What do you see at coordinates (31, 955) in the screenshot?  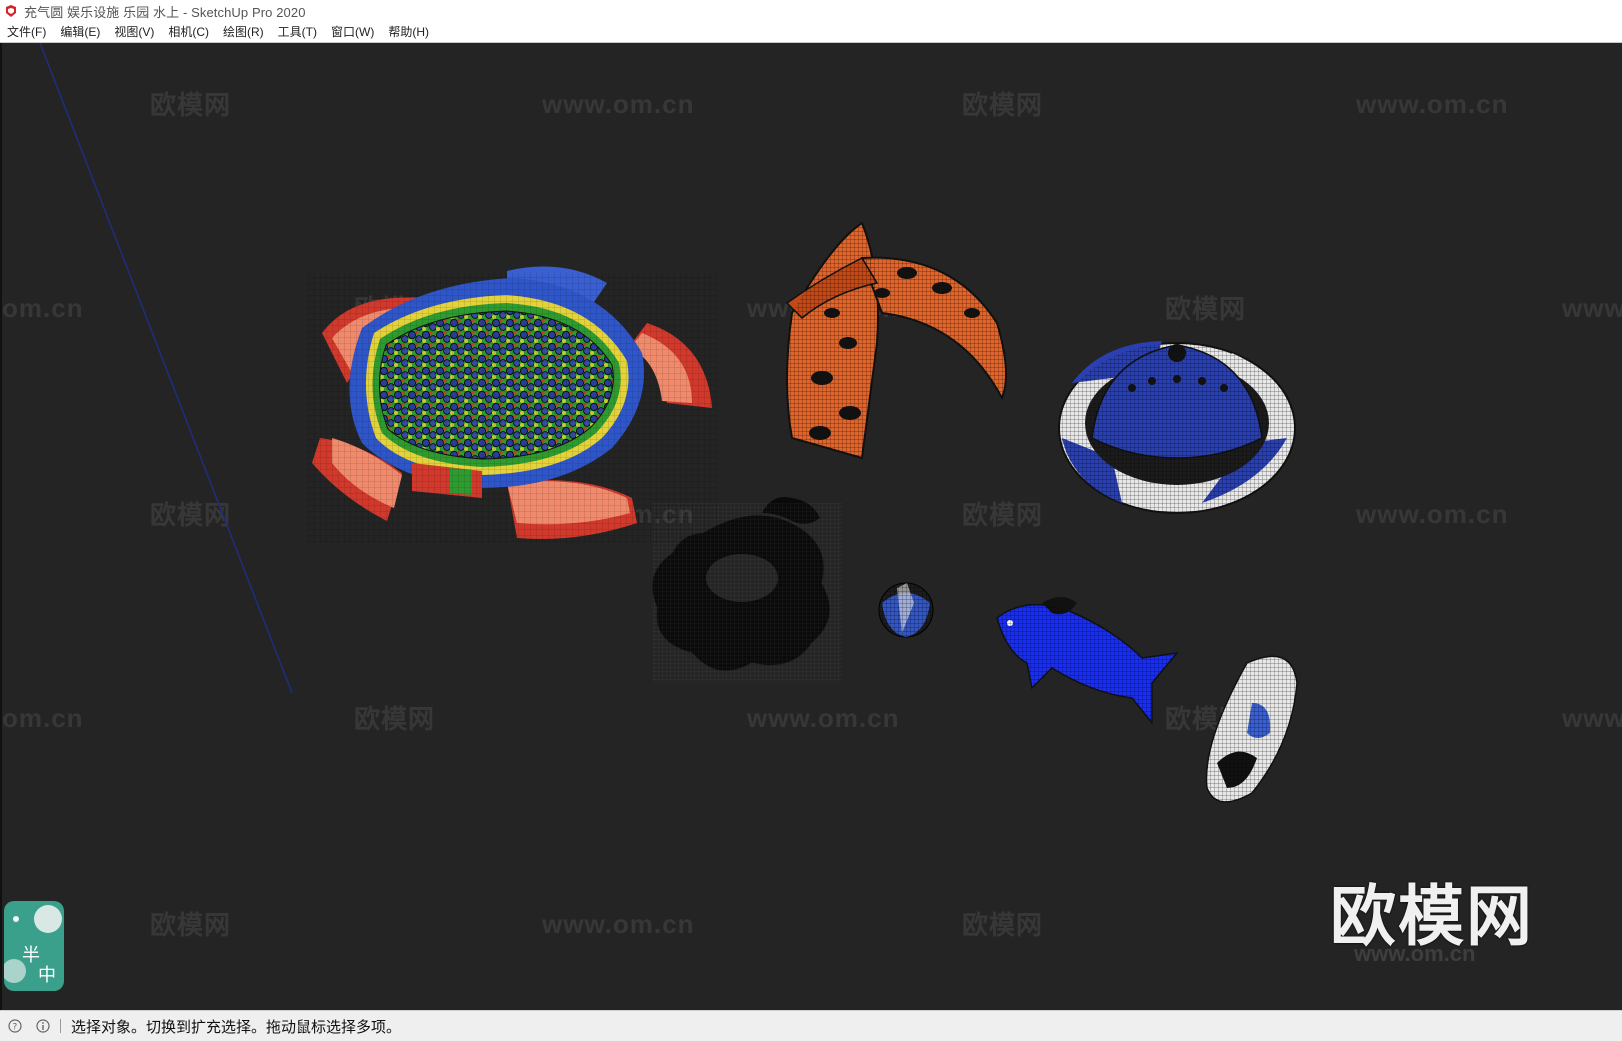 I see `ime-label-top: 半` at bounding box center [31, 955].